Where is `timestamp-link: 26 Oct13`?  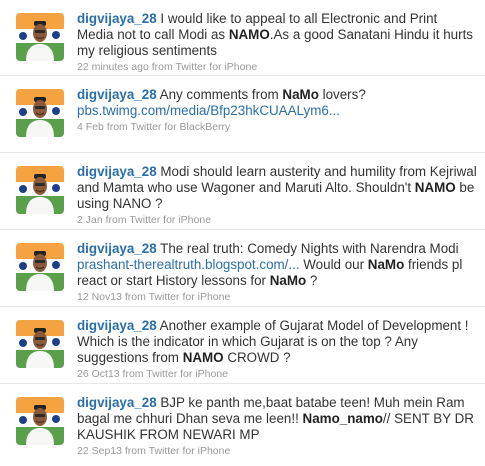 timestamp-link: 26 Oct13 is located at coordinates (98, 374).